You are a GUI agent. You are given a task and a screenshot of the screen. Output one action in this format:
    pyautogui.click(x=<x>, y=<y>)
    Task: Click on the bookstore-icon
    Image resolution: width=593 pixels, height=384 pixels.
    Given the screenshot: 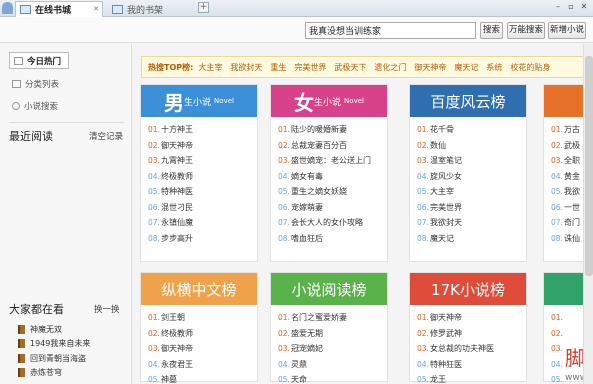 What is the action you would take?
    pyautogui.click(x=25, y=9)
    